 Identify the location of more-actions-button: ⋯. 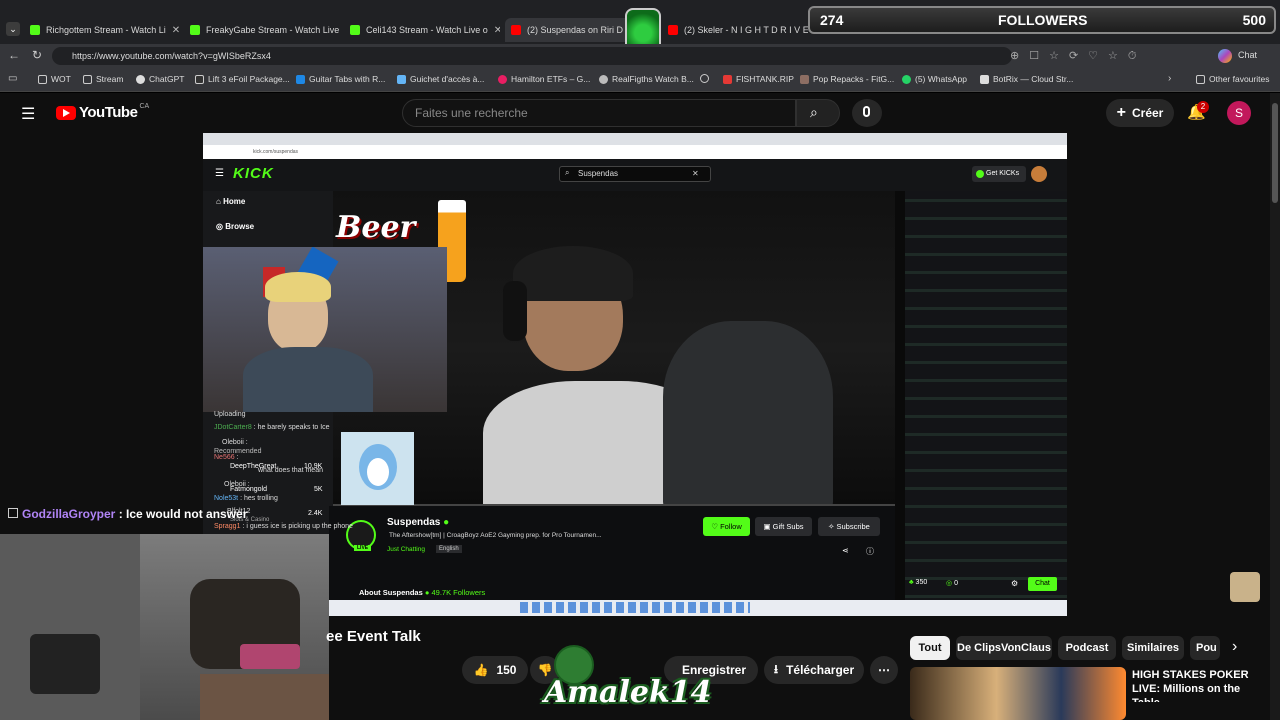
(884, 670).